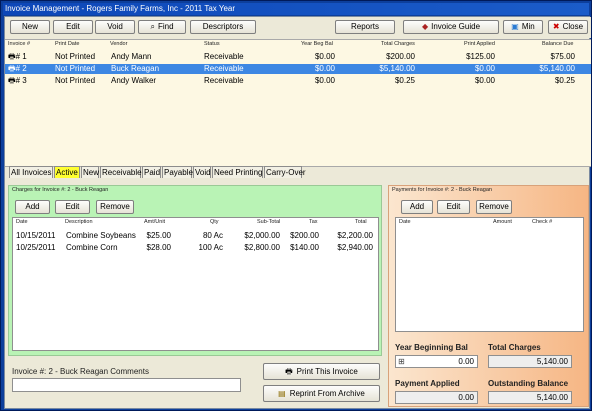 The width and height of the screenshot is (592, 411). I want to click on col-amt-unit: Amt/Unit, so click(155, 222).